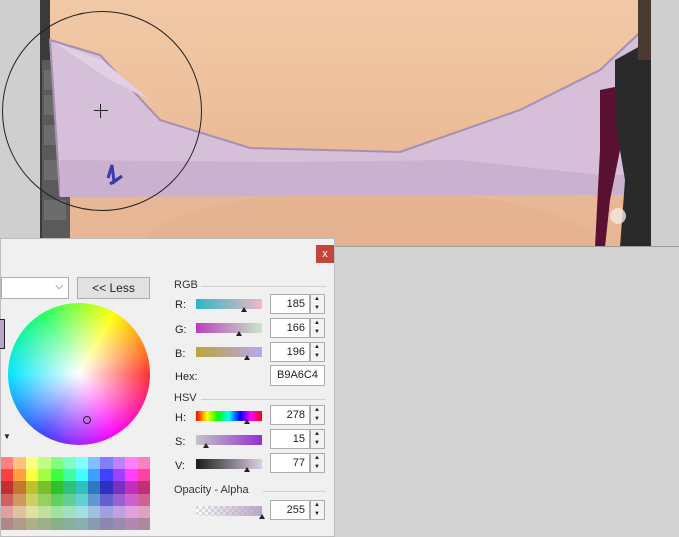 This screenshot has height=537, width=679. I want to click on saturation-slider-thumb, so click(205, 445).